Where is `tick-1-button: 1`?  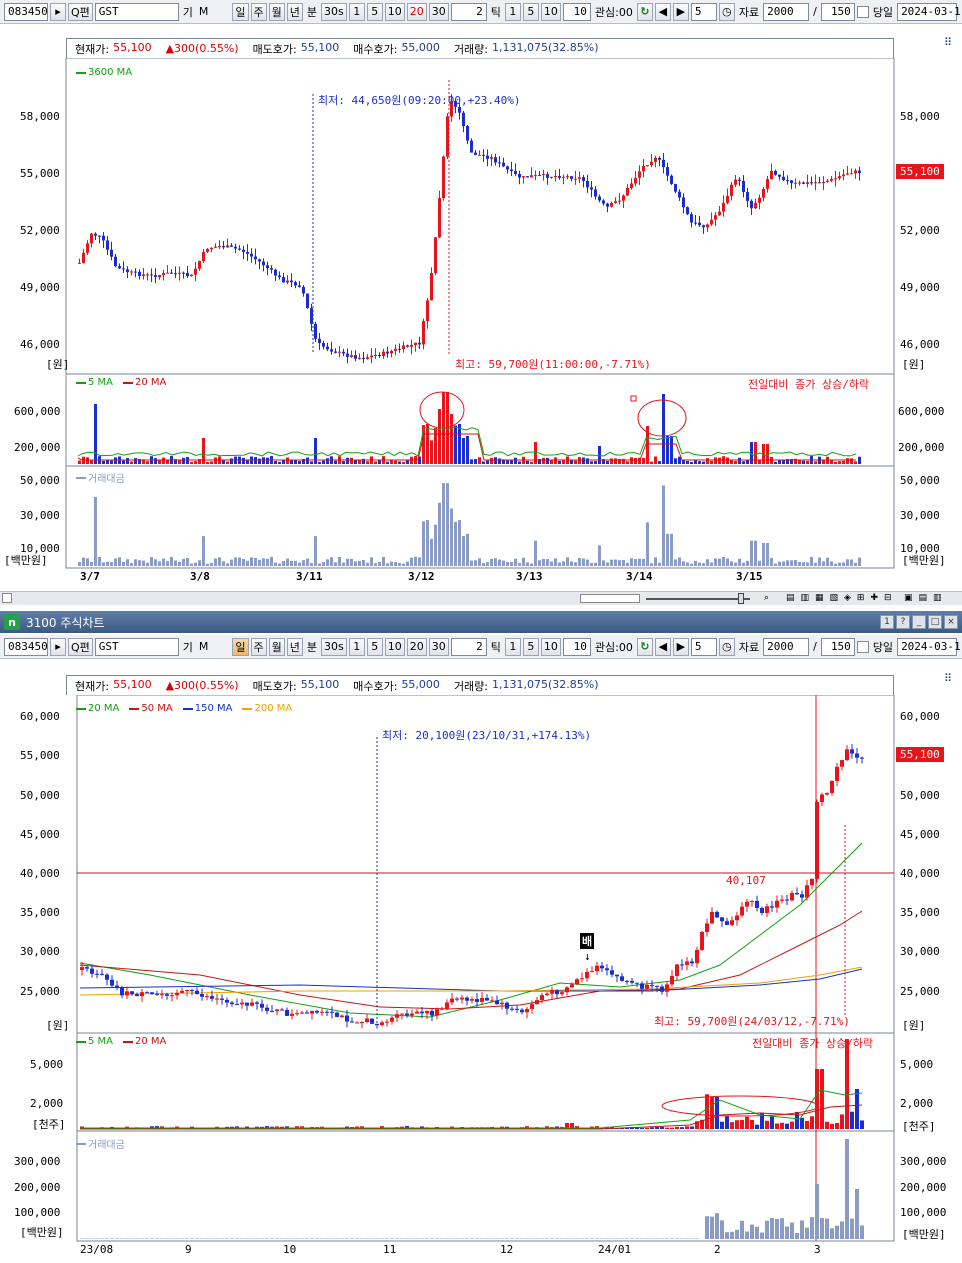
tick-1-button: 1 is located at coordinates (512, 11).